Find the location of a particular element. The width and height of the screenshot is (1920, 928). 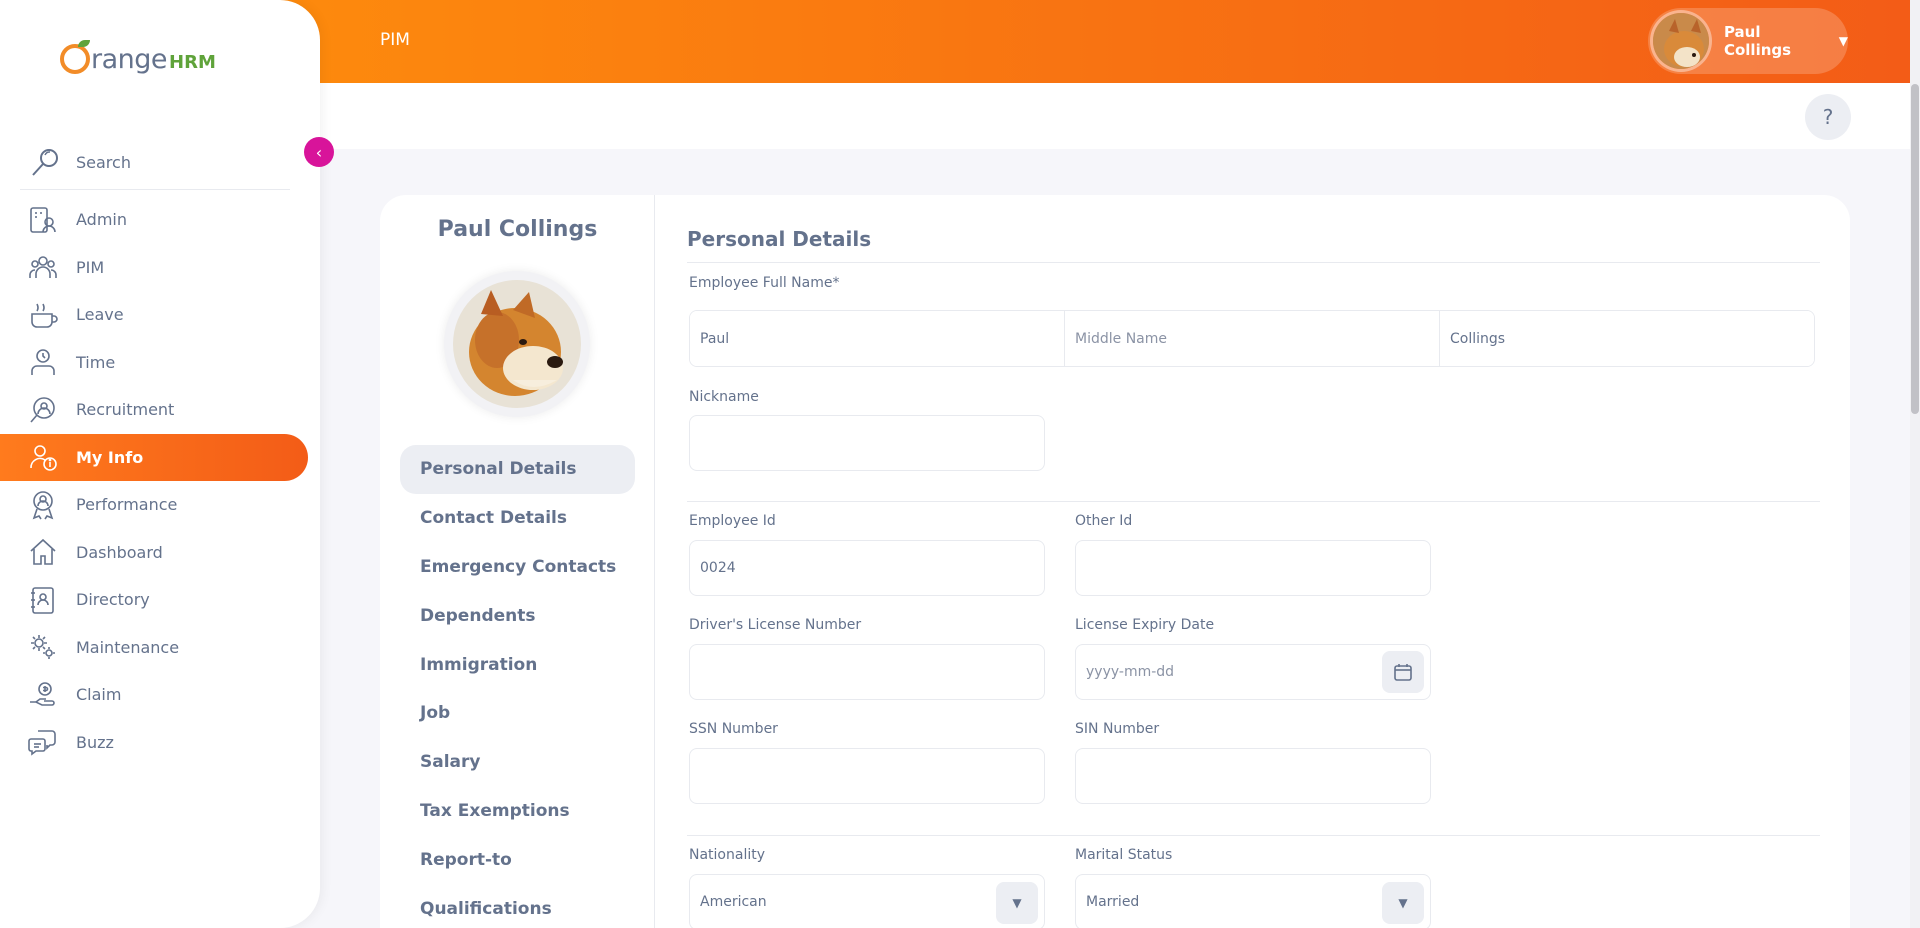

tab-immigration: Immigration is located at coordinates (517, 664).